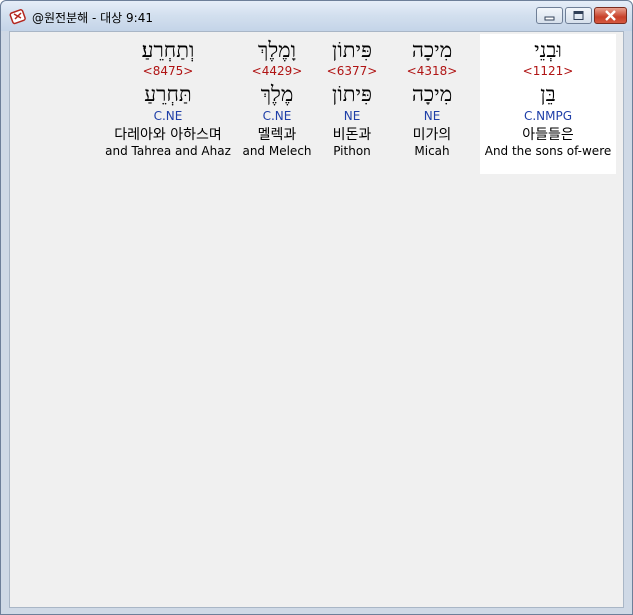 The width and height of the screenshot is (633, 615). Describe the element at coordinates (168, 135) in the screenshot. I see `korean-gloss: 다레아와 아하스며` at that location.